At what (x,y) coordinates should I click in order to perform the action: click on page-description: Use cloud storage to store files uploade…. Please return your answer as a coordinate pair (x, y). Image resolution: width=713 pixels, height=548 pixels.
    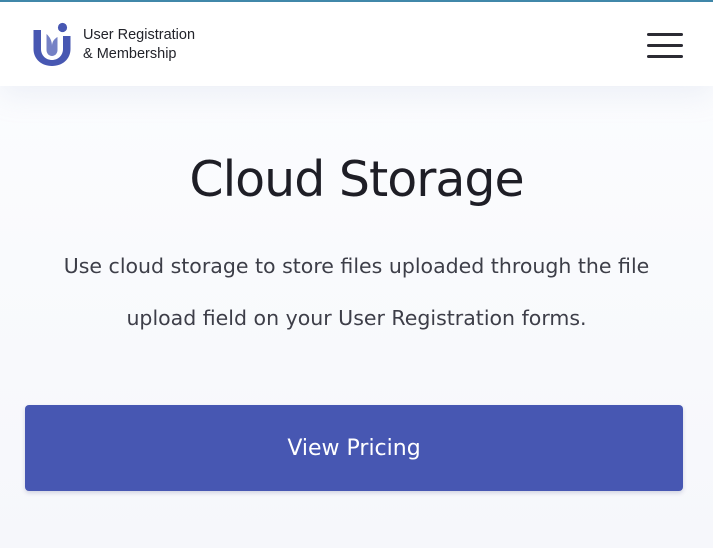
    Looking at the image, I should click on (356, 292).